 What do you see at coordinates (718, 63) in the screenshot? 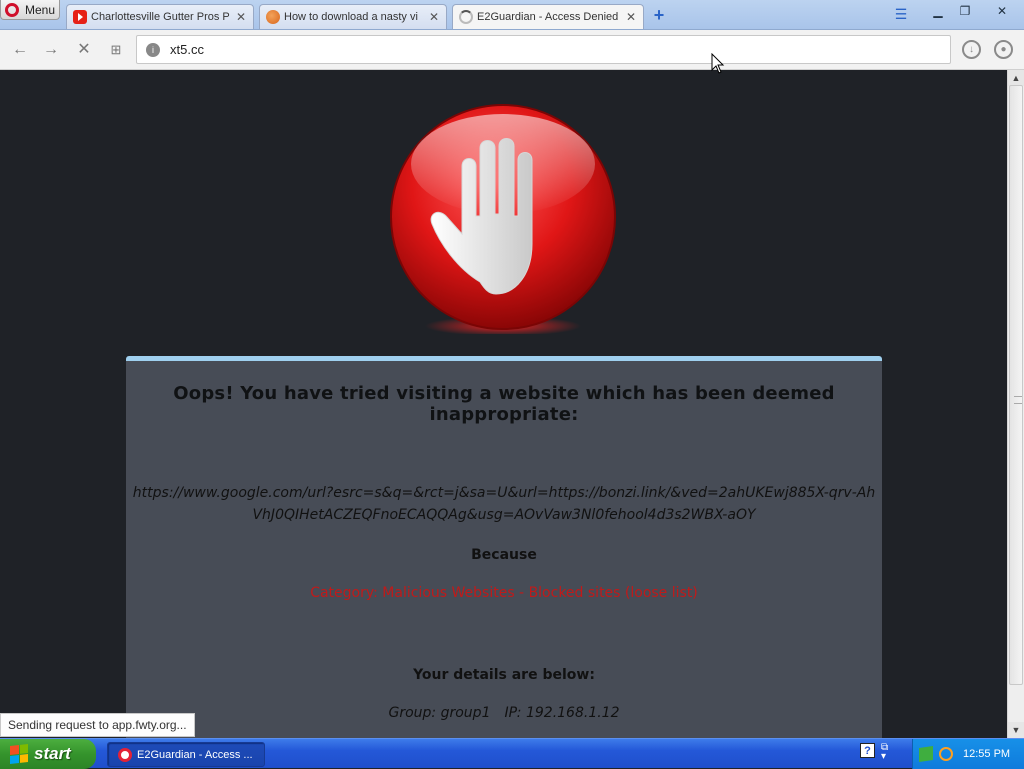
I see `mouse-cursor-icon` at bounding box center [718, 63].